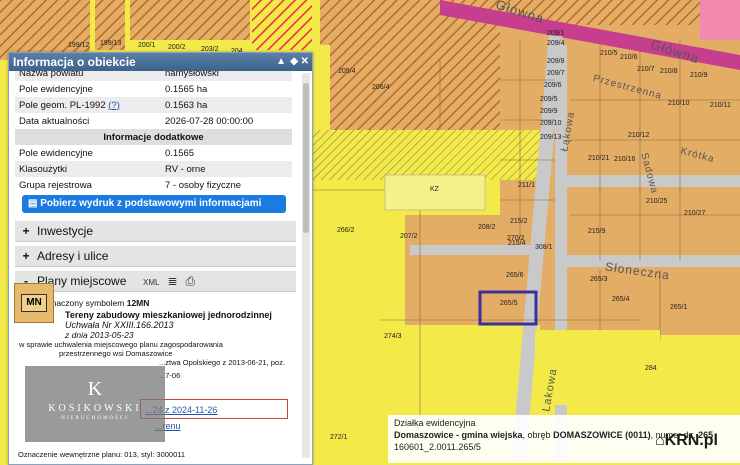  What do you see at coordinates (519, 221) in the screenshot?
I see `parcel-label: 215/2` at bounding box center [519, 221].